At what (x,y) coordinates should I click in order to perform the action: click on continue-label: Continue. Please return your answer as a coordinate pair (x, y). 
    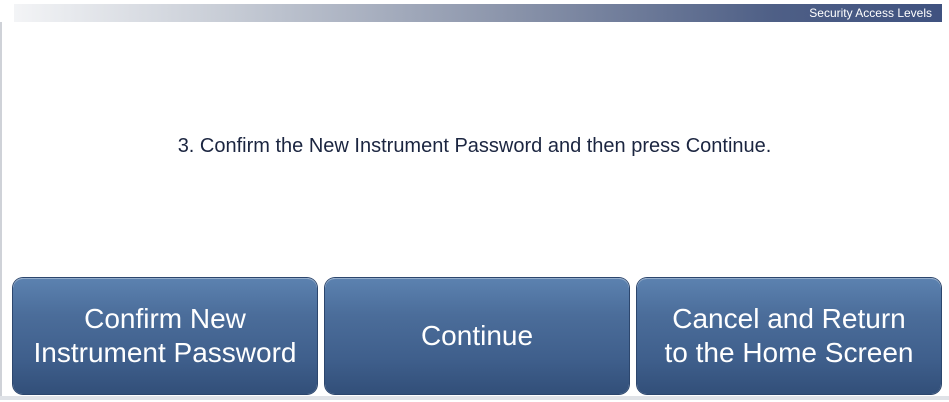
    Looking at the image, I should click on (477, 335).